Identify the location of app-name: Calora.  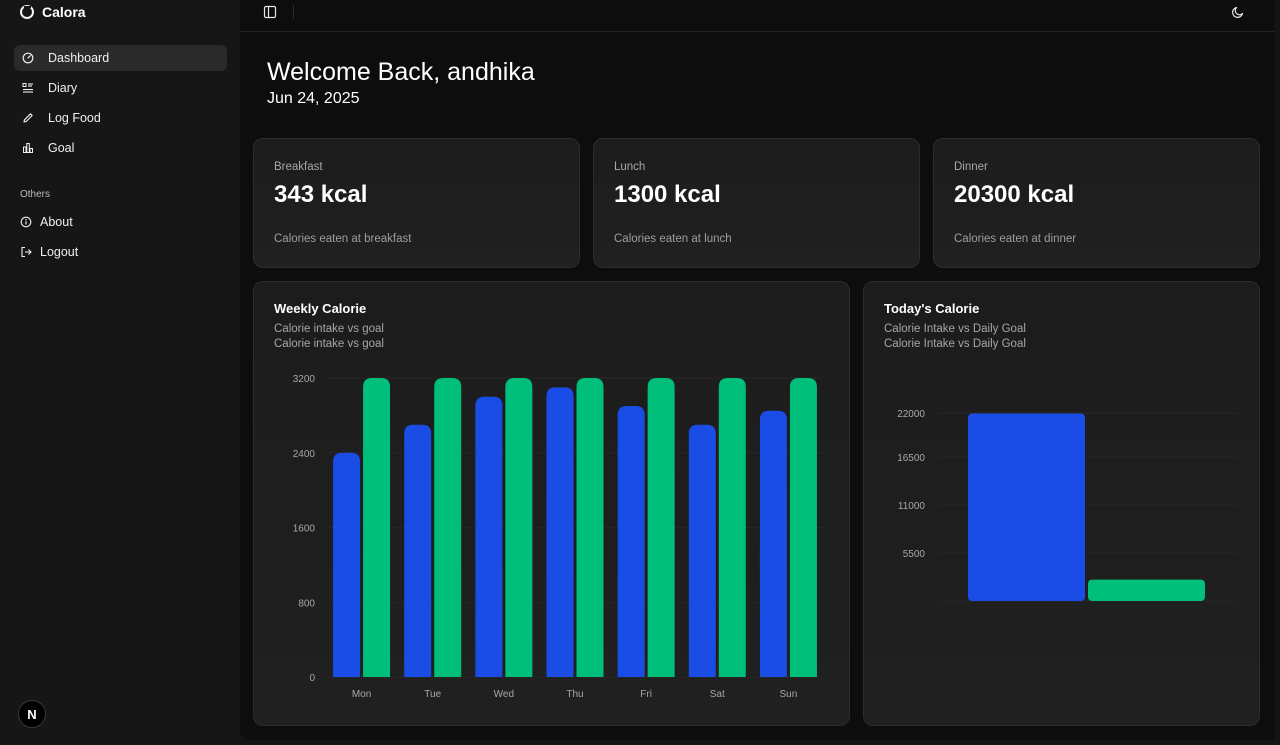
(64, 12).